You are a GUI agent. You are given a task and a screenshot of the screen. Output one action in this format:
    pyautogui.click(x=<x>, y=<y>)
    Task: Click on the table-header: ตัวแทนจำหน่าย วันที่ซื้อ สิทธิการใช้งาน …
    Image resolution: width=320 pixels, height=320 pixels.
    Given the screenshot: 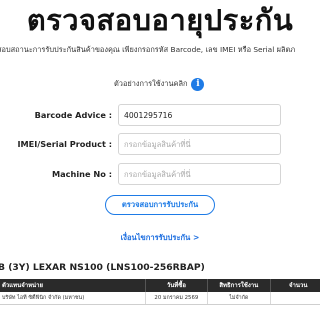 What is the action you would take?
    pyautogui.click(x=160, y=285)
    